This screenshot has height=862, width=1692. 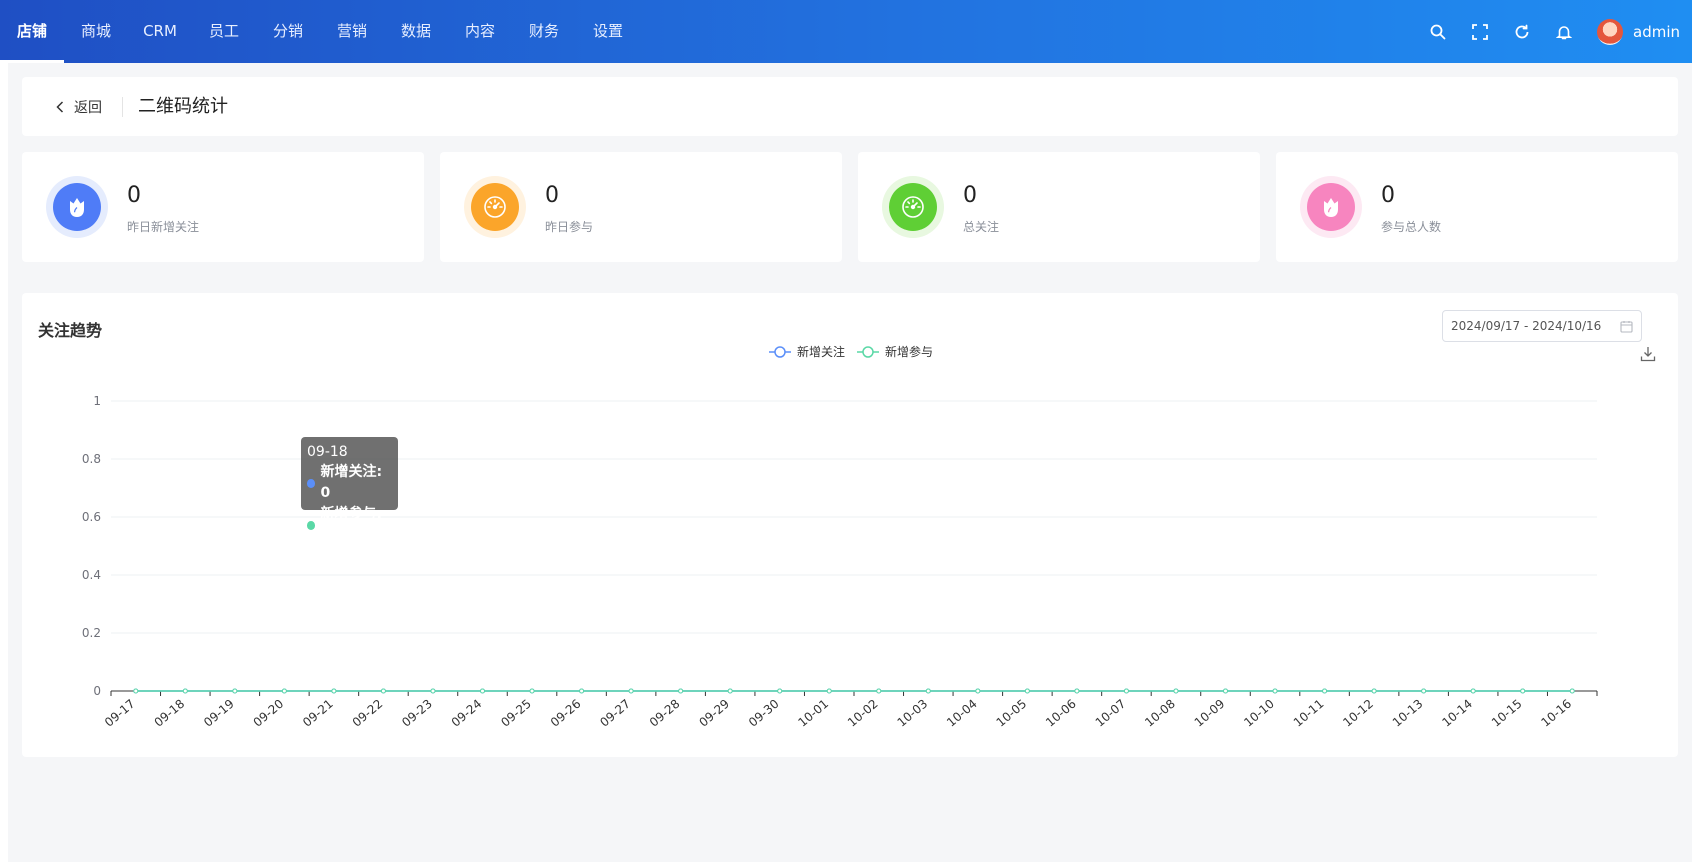 What do you see at coordinates (349, 525) in the screenshot?
I see `tooltip-row-participation: 新增参与: 0` at bounding box center [349, 525].